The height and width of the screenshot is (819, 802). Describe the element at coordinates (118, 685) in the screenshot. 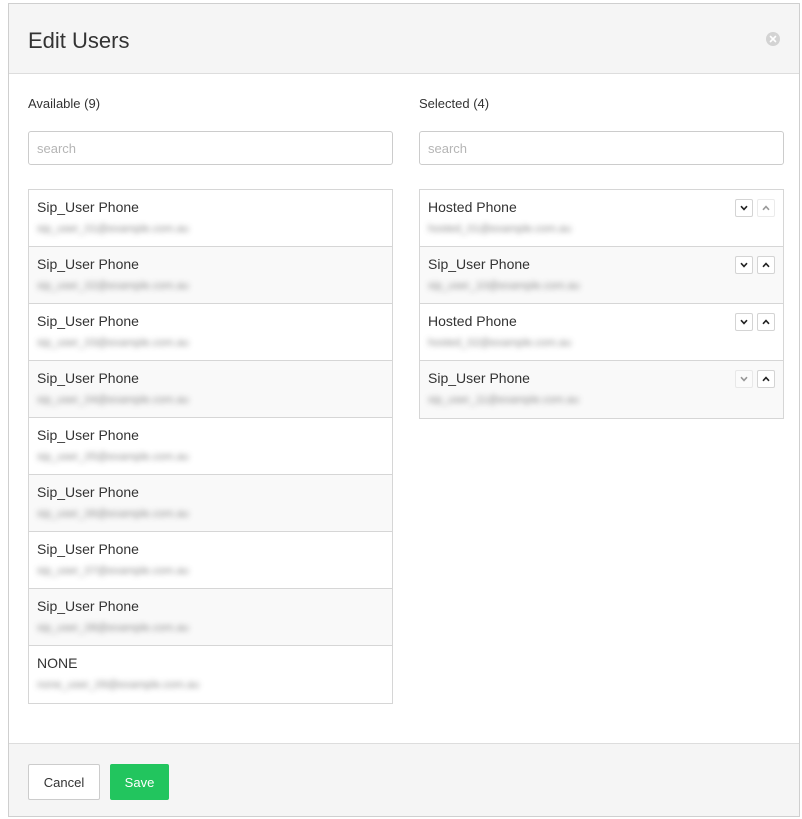

I see `item-subtitle-blurred: none_user_09@example.com.au` at that location.